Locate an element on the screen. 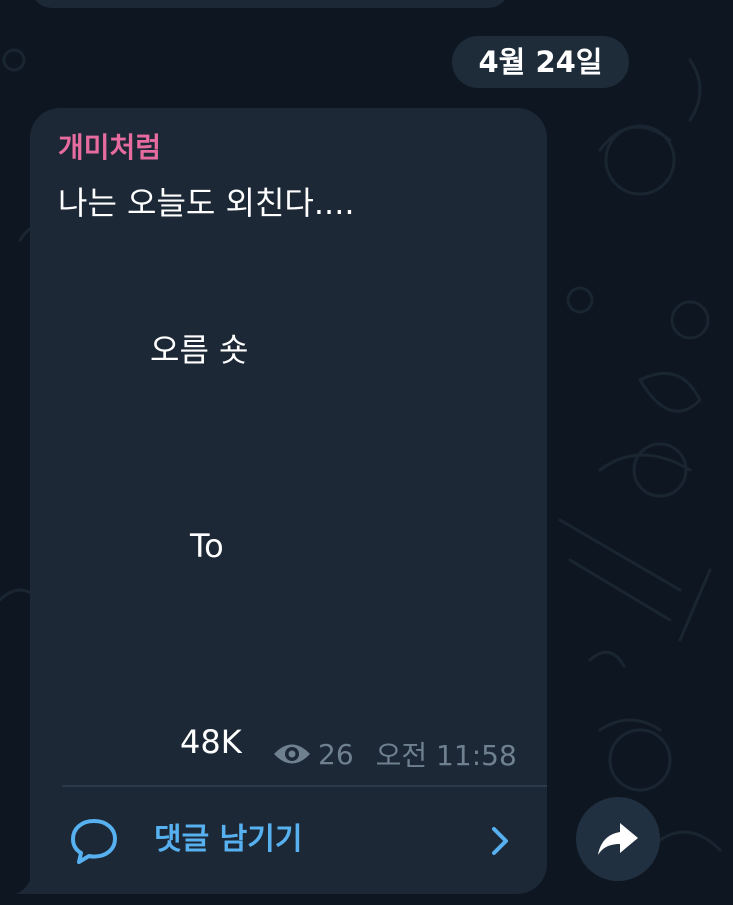 Image resolution: width=733 pixels, height=905 pixels. share-arrow-icon is located at coordinates (618, 839).